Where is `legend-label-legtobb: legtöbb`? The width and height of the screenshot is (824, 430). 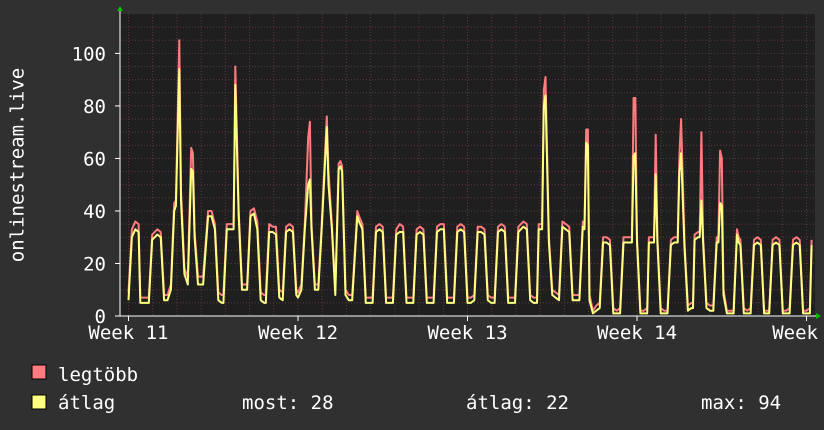
legend-label-legtobb: legtöbb is located at coordinates (98, 375).